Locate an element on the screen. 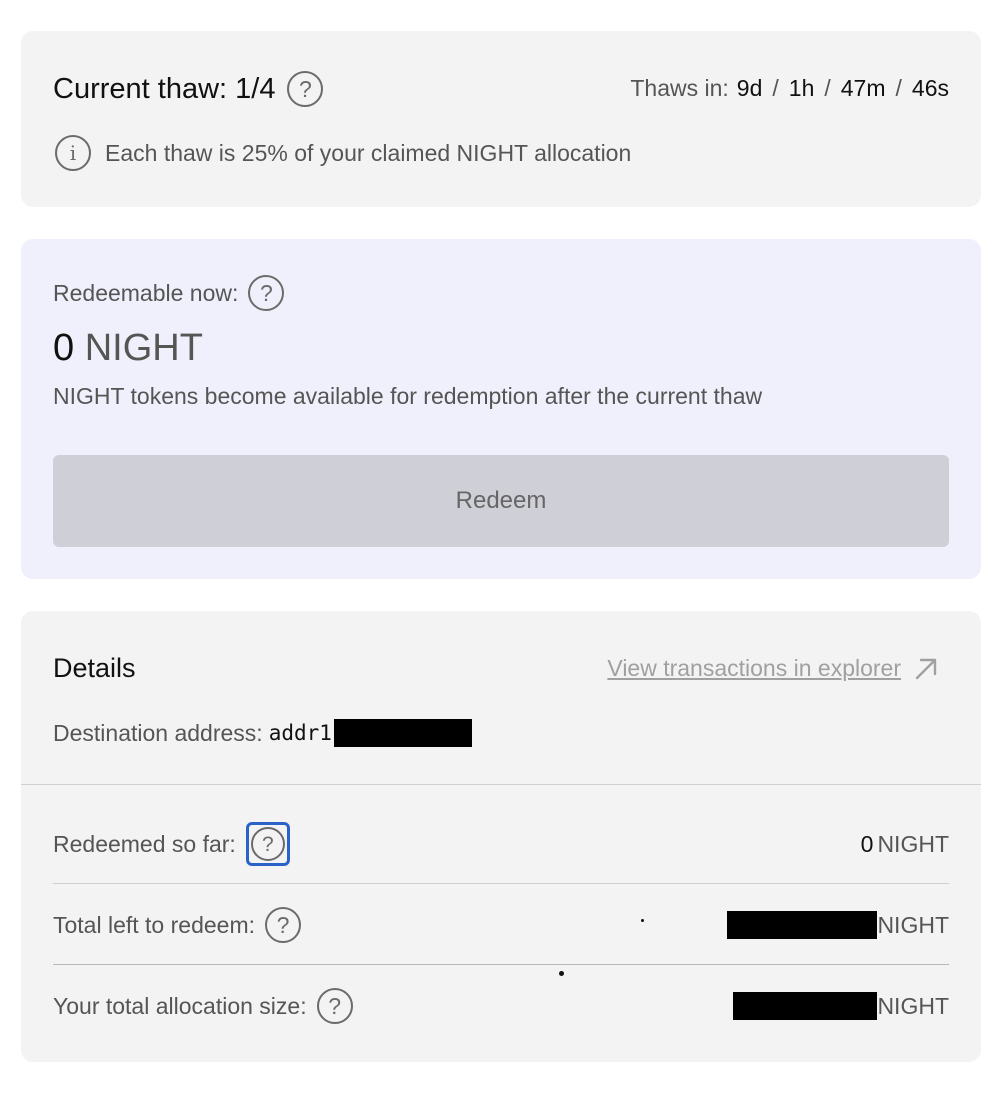 This screenshot has width=1002, height=1093. row-label: Redeemed so far: ? is located at coordinates (171, 844).